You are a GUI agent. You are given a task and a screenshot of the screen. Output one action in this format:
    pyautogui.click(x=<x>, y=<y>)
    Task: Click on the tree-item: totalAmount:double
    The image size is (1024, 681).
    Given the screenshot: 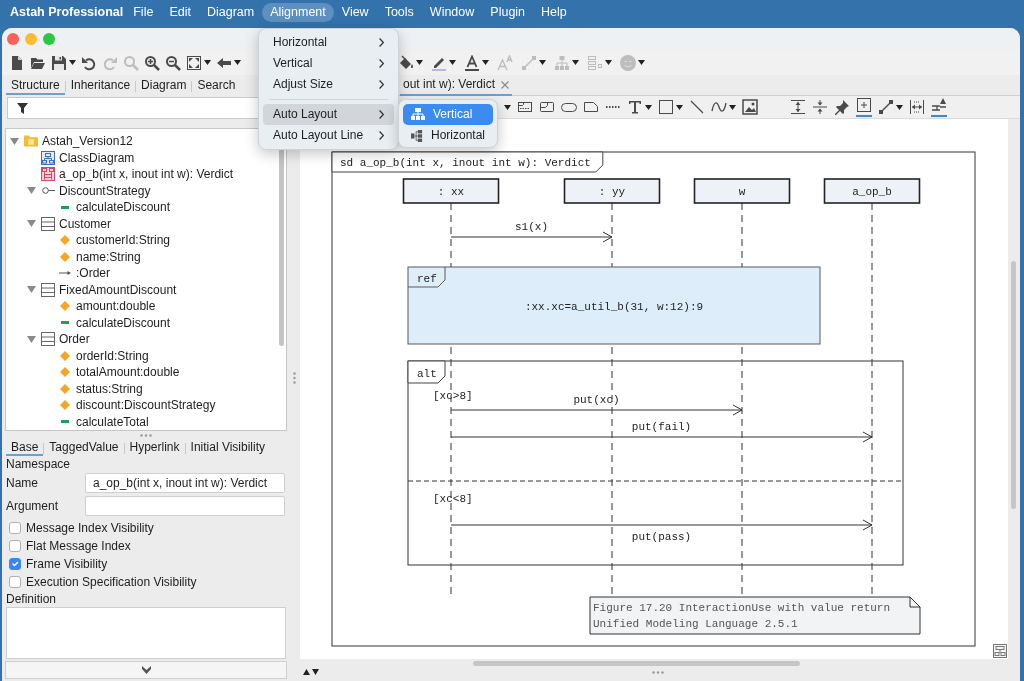 What is the action you would take?
    pyautogui.click(x=128, y=372)
    